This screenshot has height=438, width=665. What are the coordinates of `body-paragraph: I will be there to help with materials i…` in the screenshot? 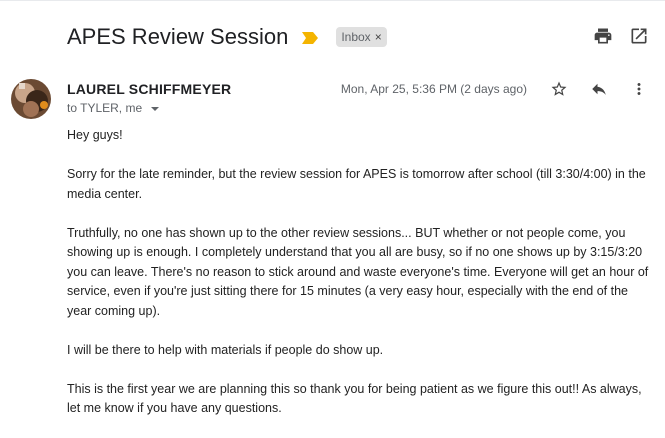 It's located at (225, 349).